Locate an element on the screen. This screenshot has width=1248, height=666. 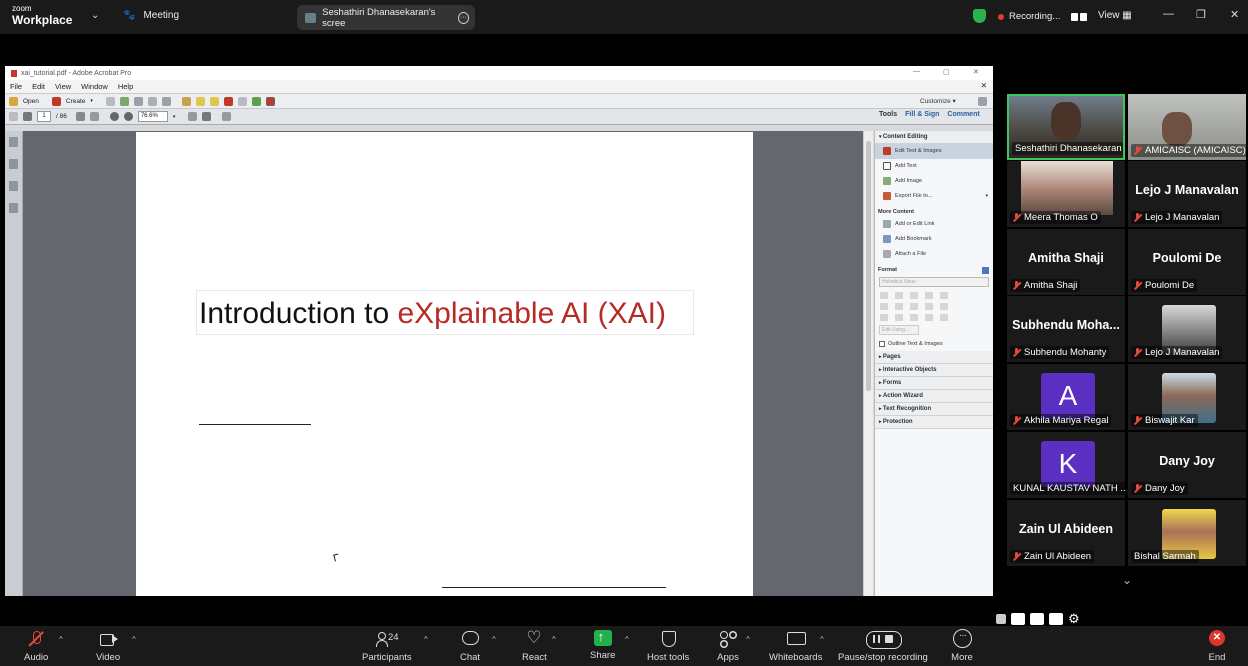
email-icon is located at coordinates (166, 101).